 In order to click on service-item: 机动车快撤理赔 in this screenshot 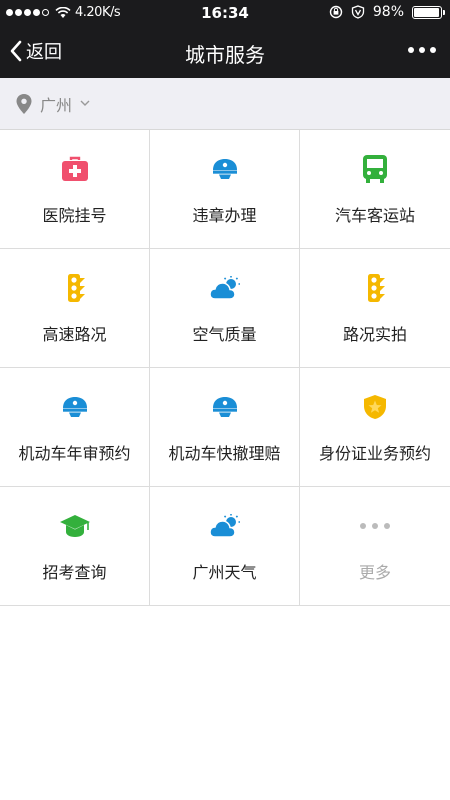, I will do `click(225, 427)`.